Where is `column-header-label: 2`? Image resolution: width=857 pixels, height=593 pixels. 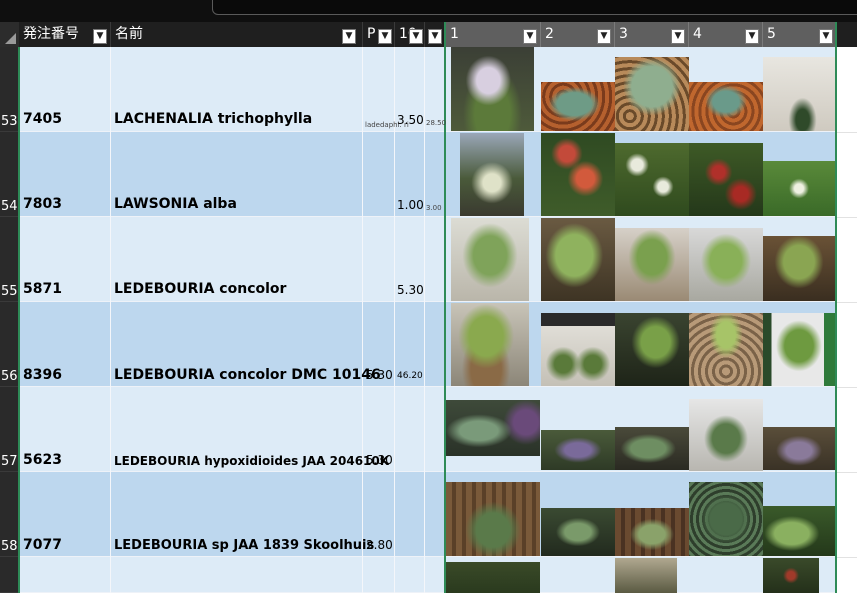
column-header-label: 2 is located at coordinates (549, 34).